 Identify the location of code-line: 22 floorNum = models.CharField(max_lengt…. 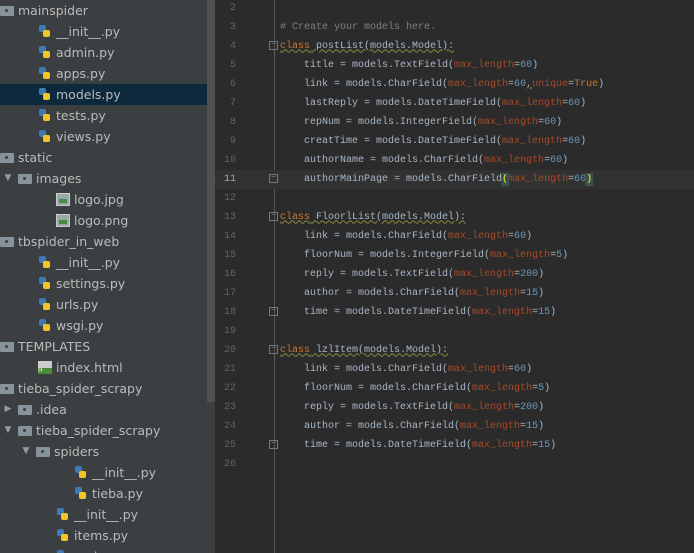
(454, 388).